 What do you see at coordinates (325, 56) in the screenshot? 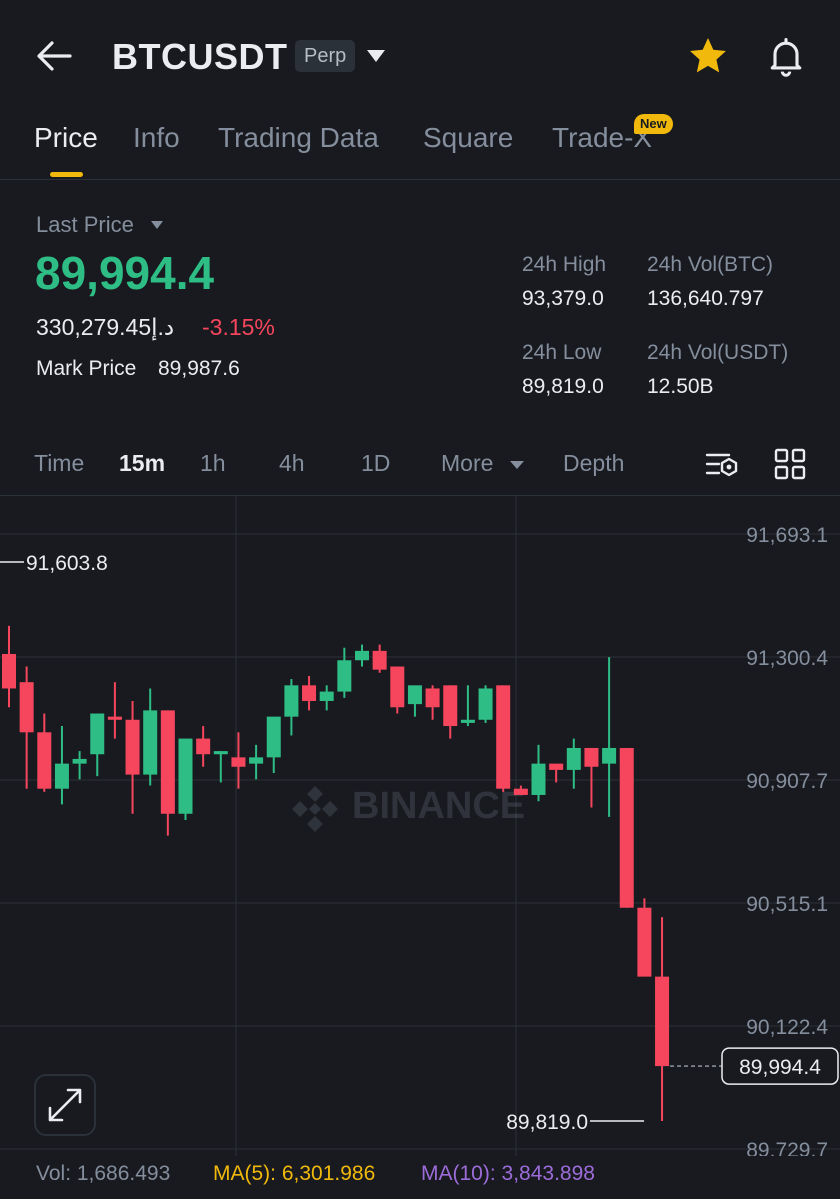
I see `contract-badge: Perp` at bounding box center [325, 56].